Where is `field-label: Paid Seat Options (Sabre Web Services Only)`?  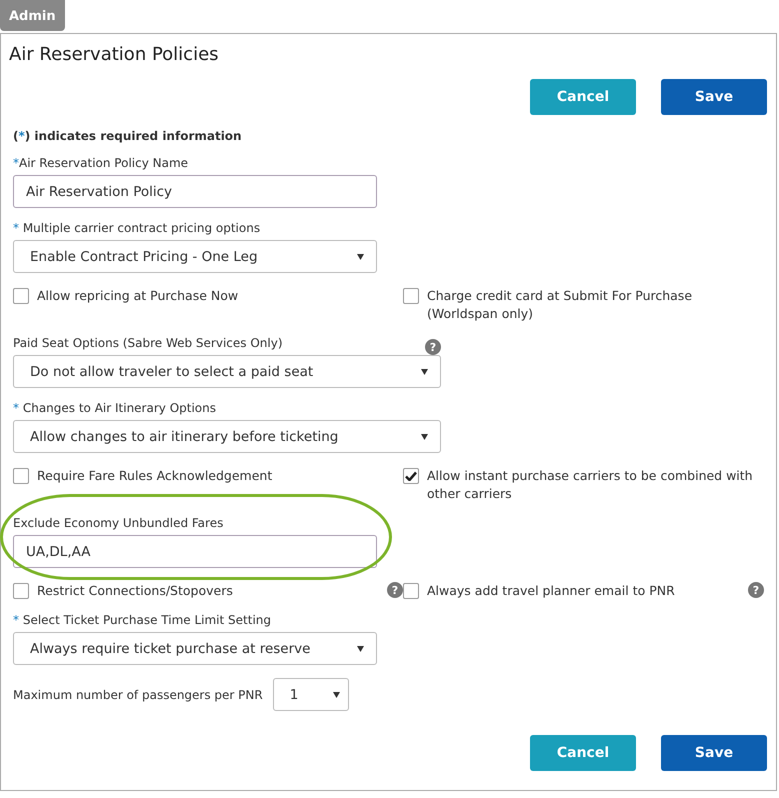 field-label: Paid Seat Options (Sabre Web Services Only) is located at coordinates (148, 343).